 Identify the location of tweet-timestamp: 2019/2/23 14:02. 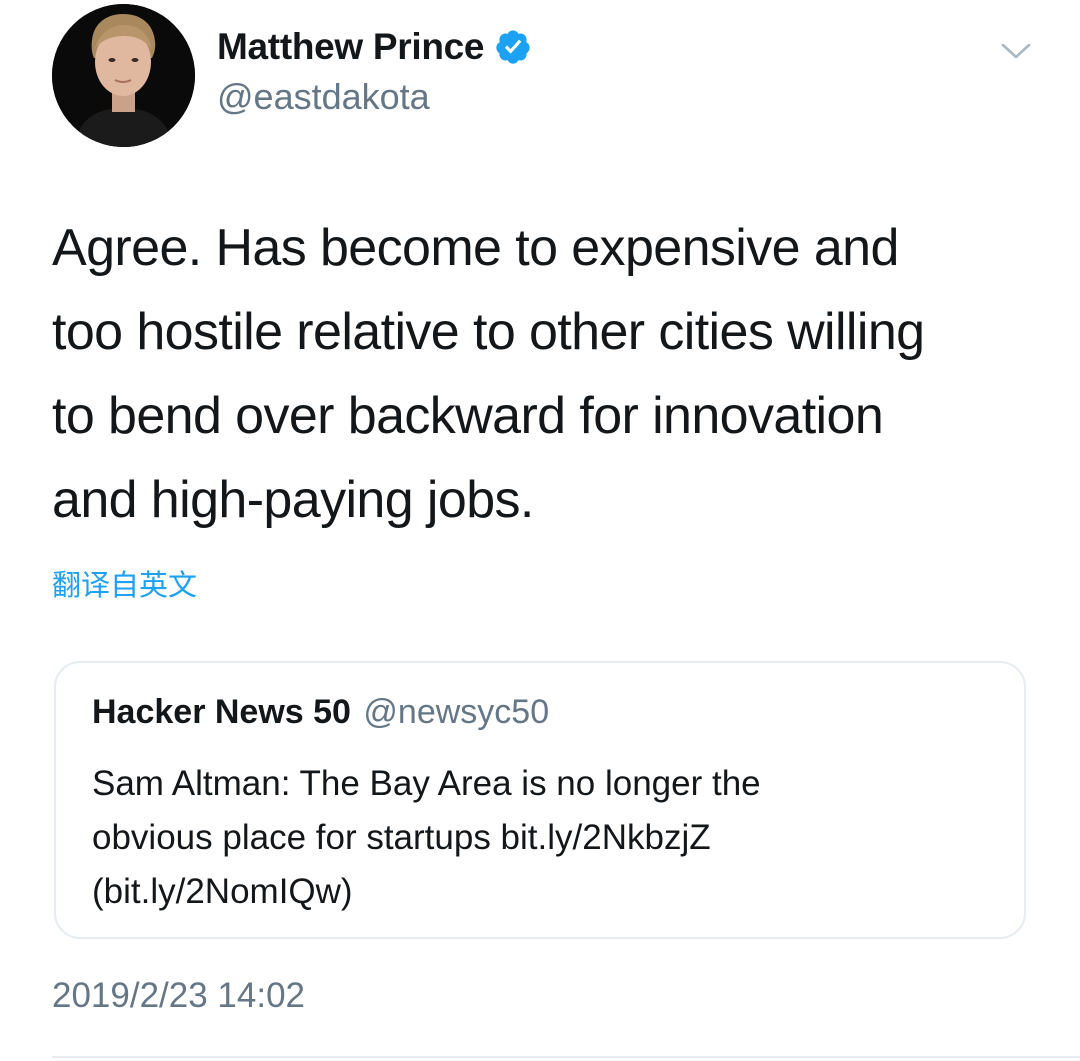
(179, 995).